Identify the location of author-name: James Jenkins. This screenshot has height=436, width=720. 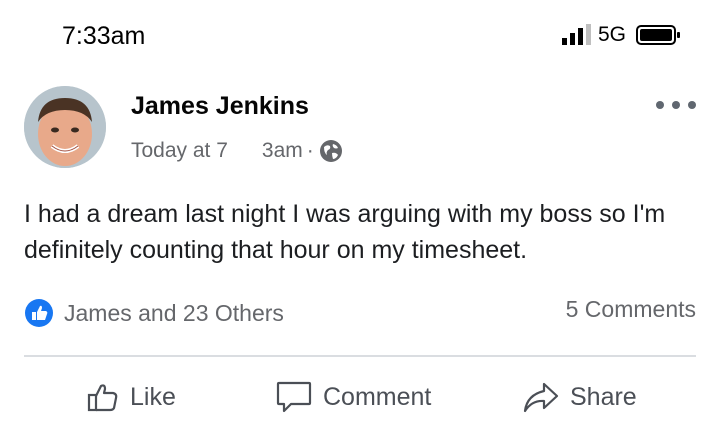
(220, 106).